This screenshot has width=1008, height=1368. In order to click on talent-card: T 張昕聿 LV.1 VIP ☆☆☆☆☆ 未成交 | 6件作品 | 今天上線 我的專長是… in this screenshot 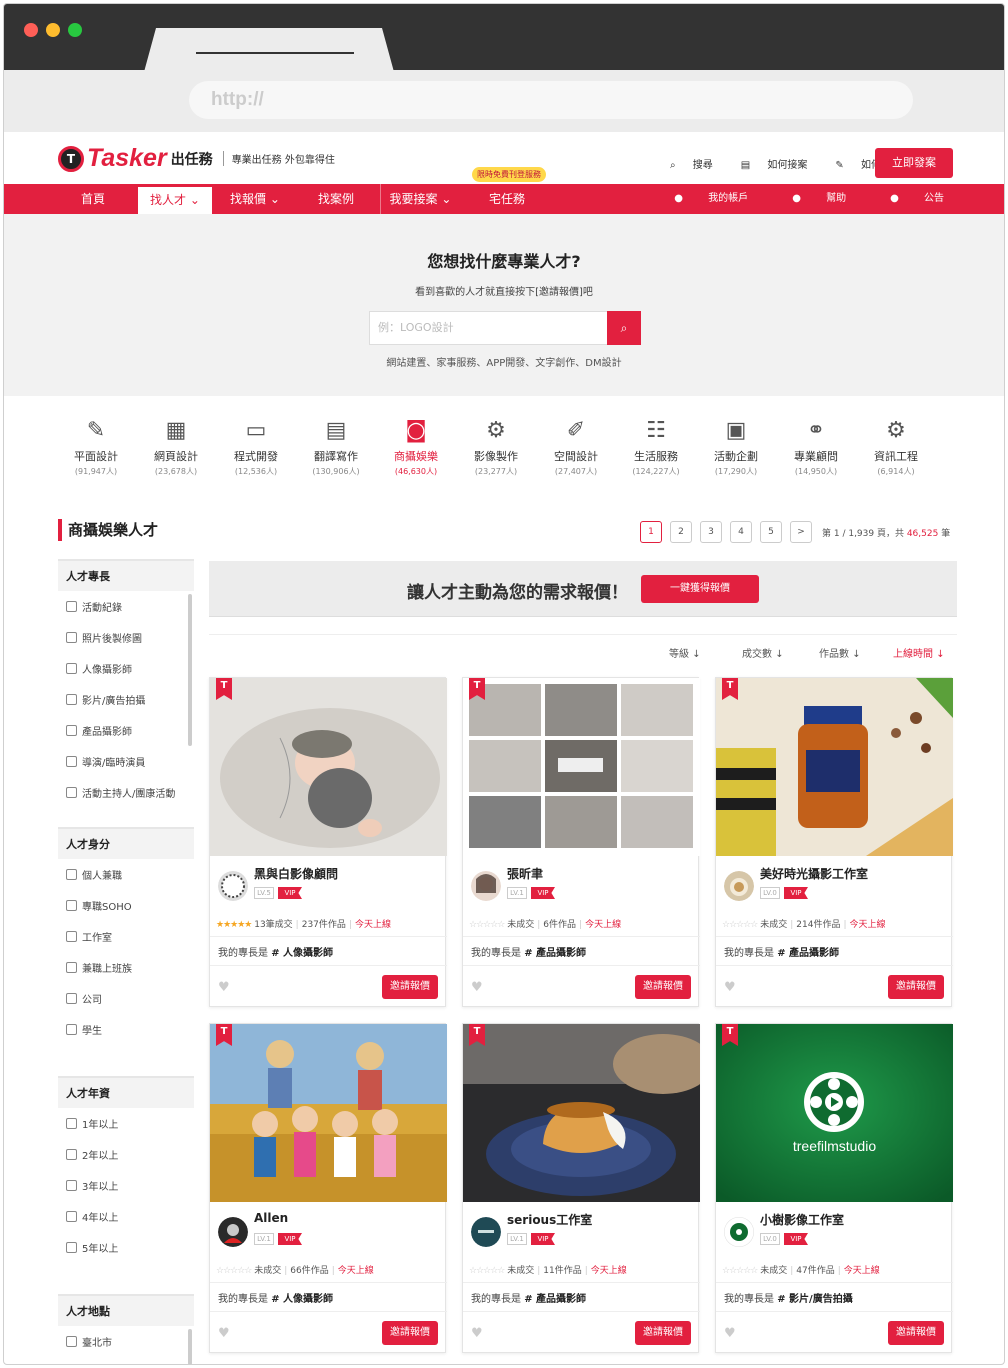, I will do `click(581, 842)`.